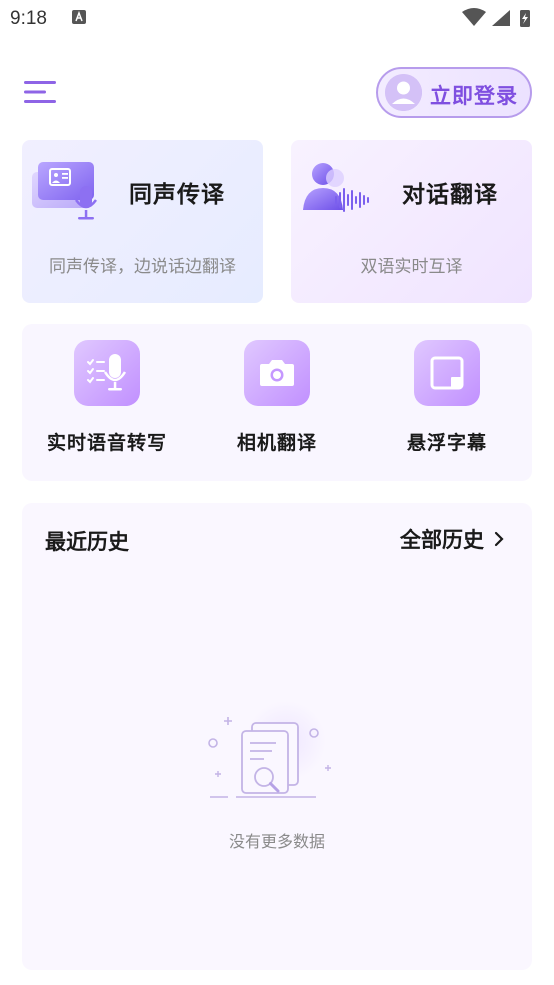  Describe the element at coordinates (442, 540) in the screenshot. I see `all-history-label: 全部历史` at that location.